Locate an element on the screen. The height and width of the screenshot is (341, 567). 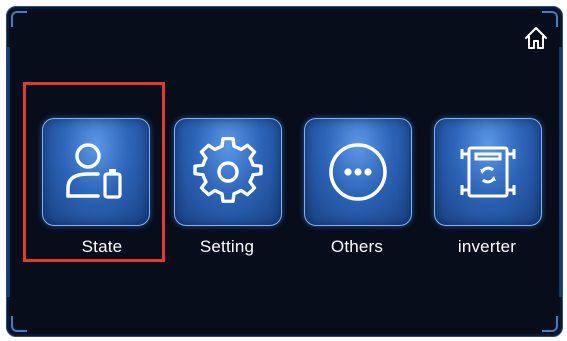
home-button is located at coordinates (536, 38).